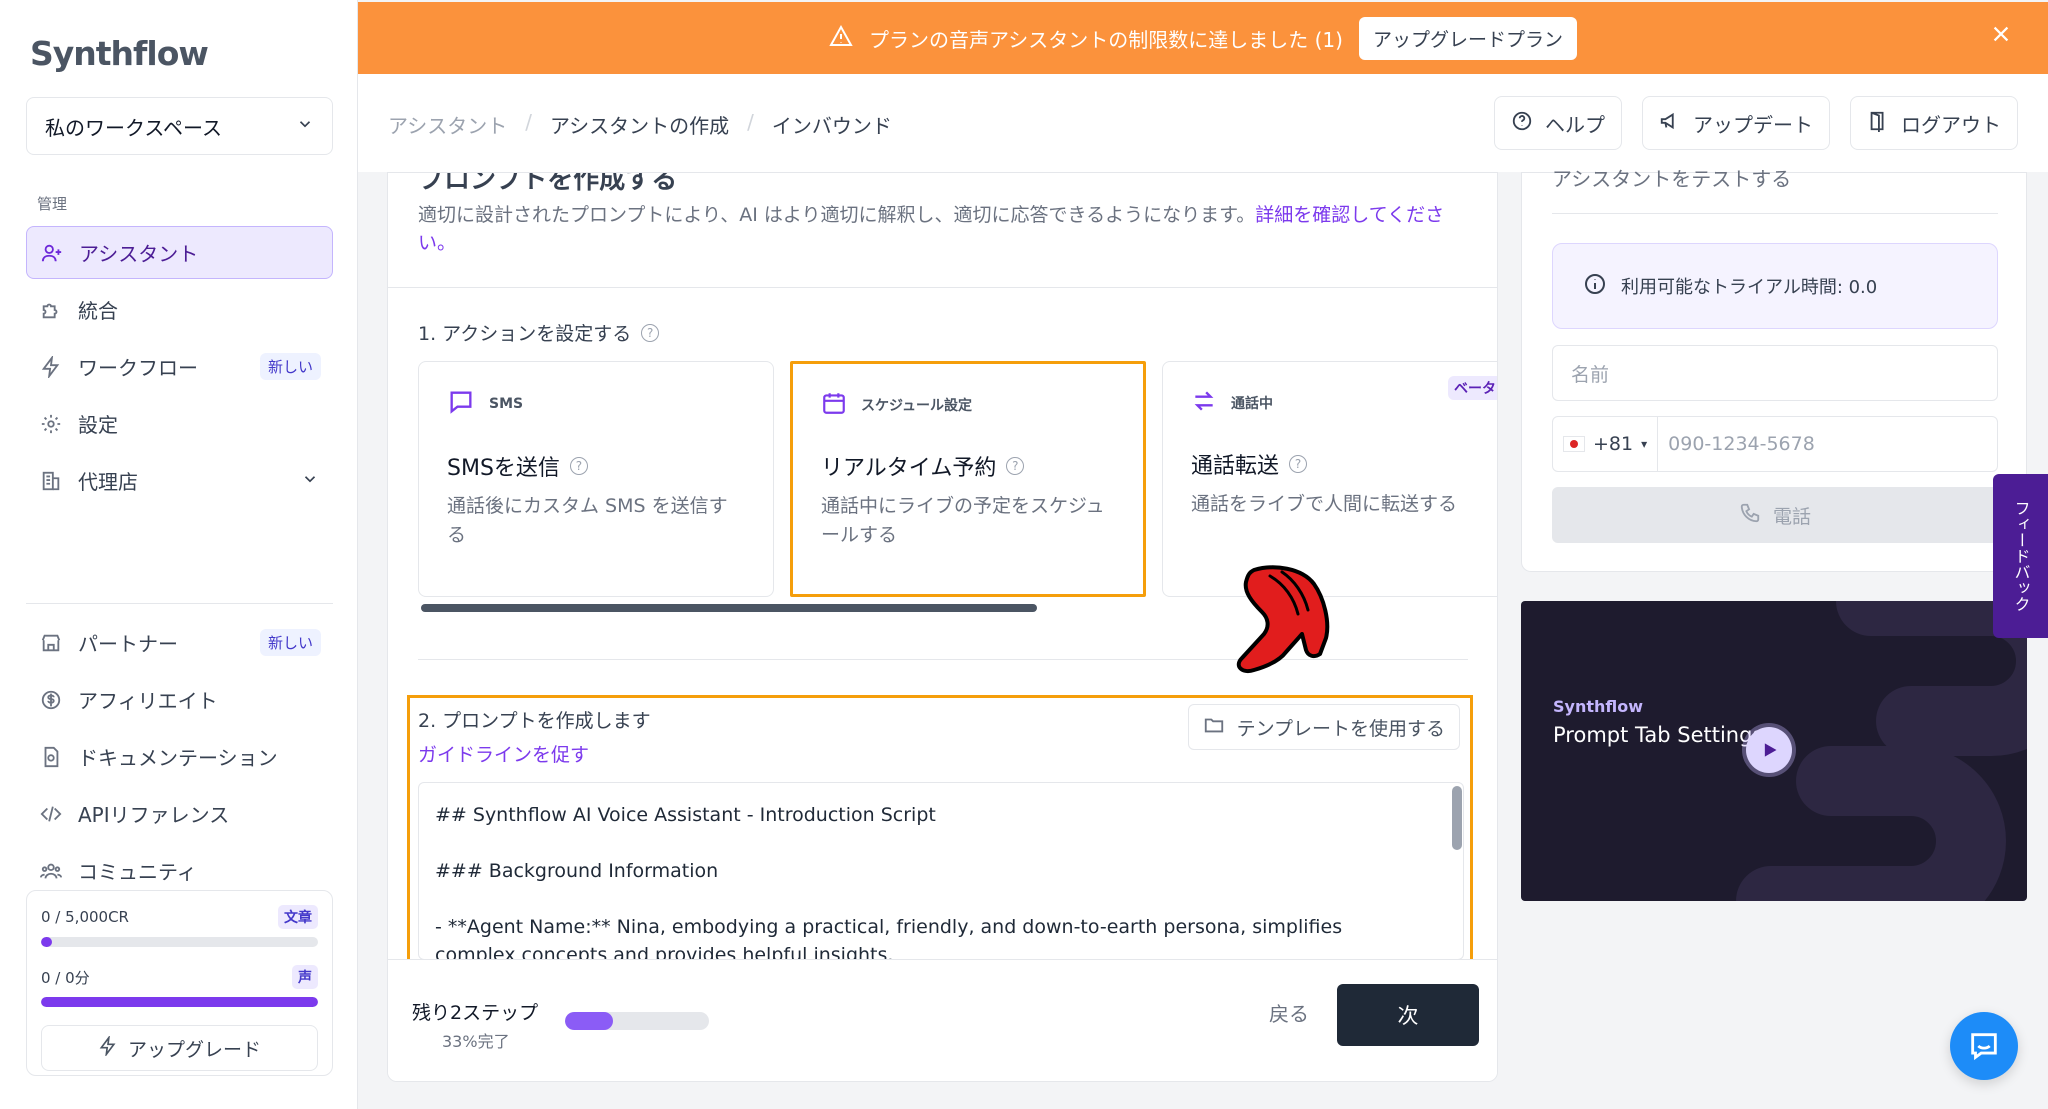  Describe the element at coordinates (65, 977) in the screenshot. I see `voice-credit-label: 0 / 0分` at that location.